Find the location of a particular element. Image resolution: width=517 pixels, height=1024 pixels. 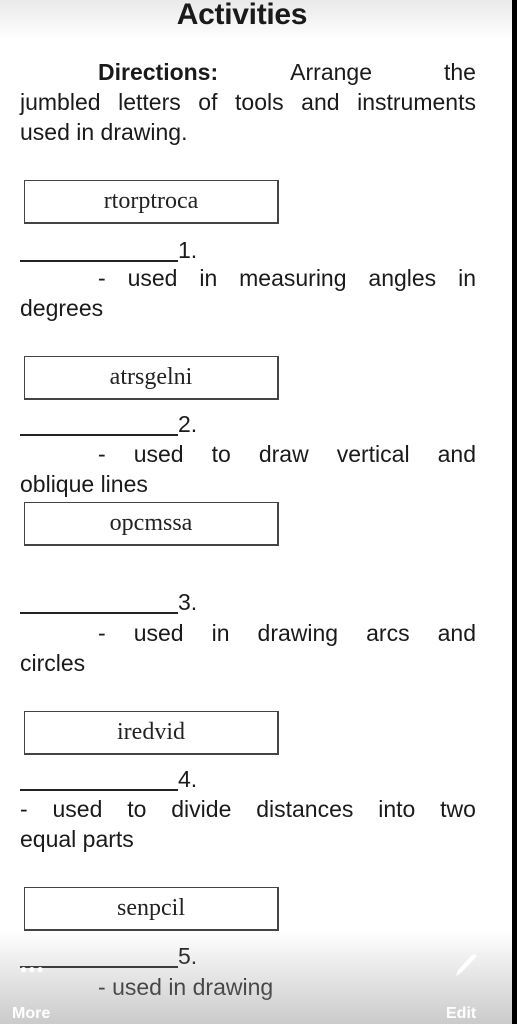

jumbled-word-box-4: iredvid is located at coordinates (151, 733).